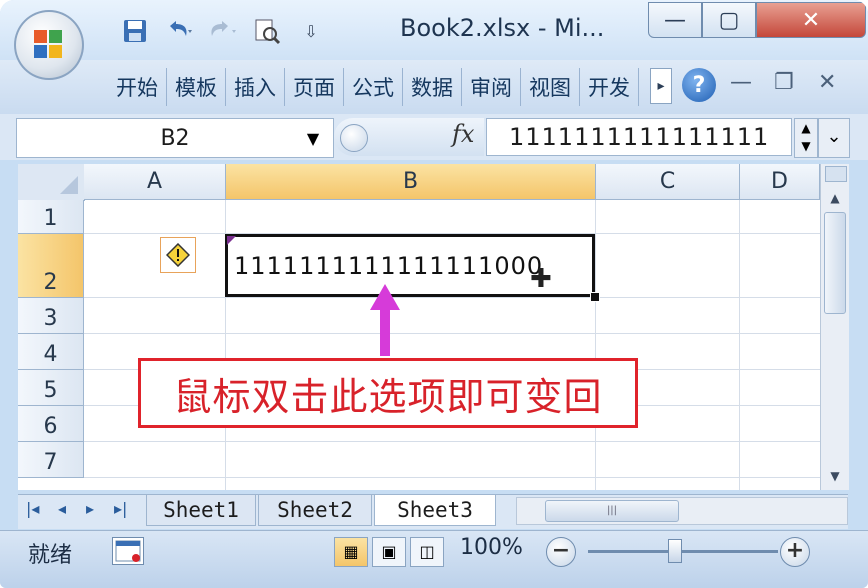 Image resolution: width=868 pixels, height=588 pixels. What do you see at coordinates (668, 182) in the screenshot?
I see `column-header-c: C` at bounding box center [668, 182].